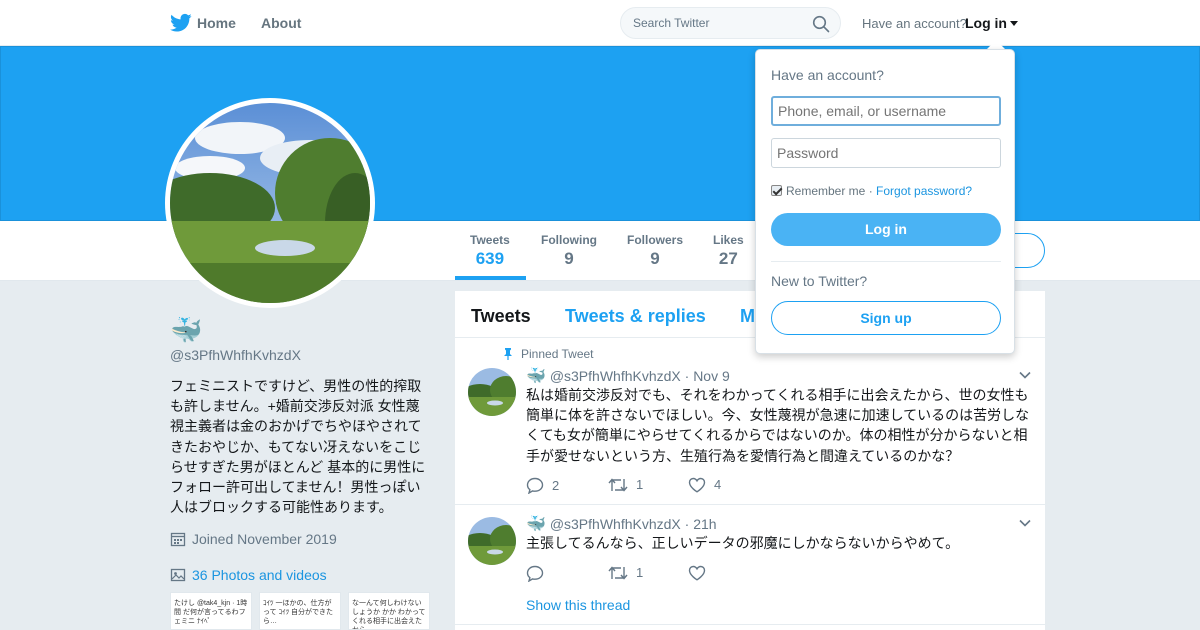  Describe the element at coordinates (986, 23) in the screenshot. I see `login-toggle-label: Log in` at that location.